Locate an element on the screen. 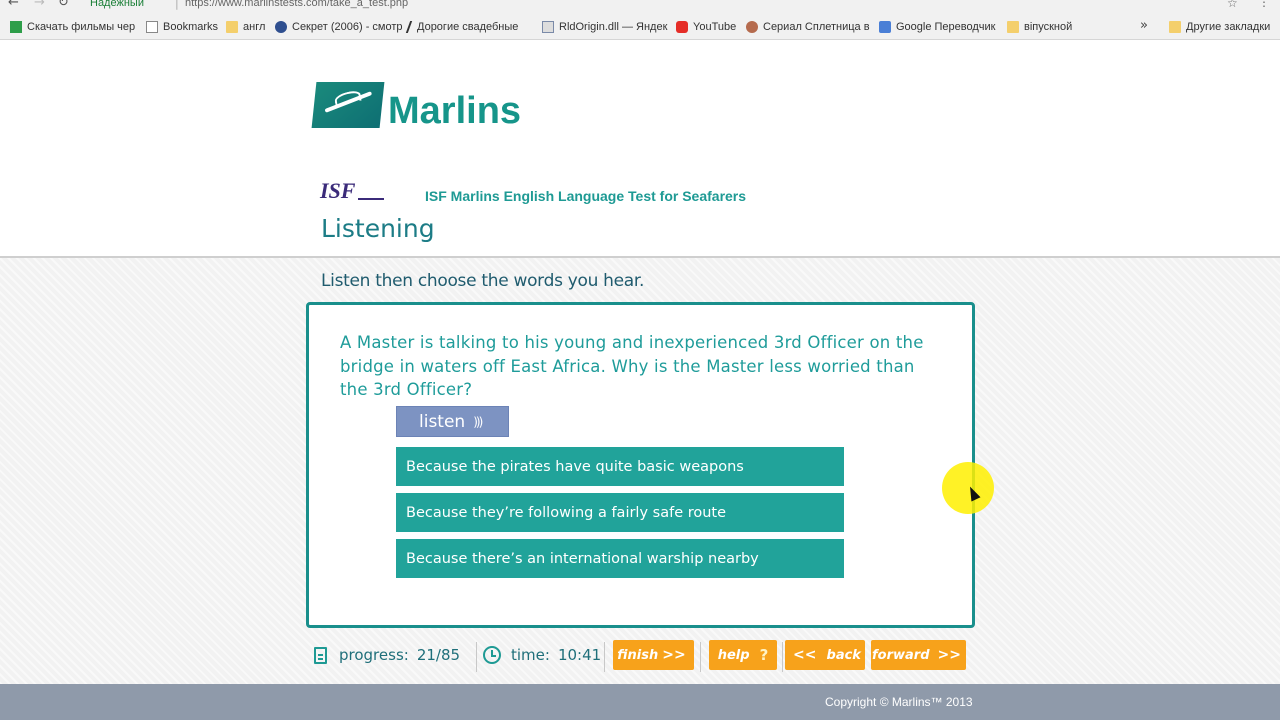  doc-icon is located at coordinates (548, 27).